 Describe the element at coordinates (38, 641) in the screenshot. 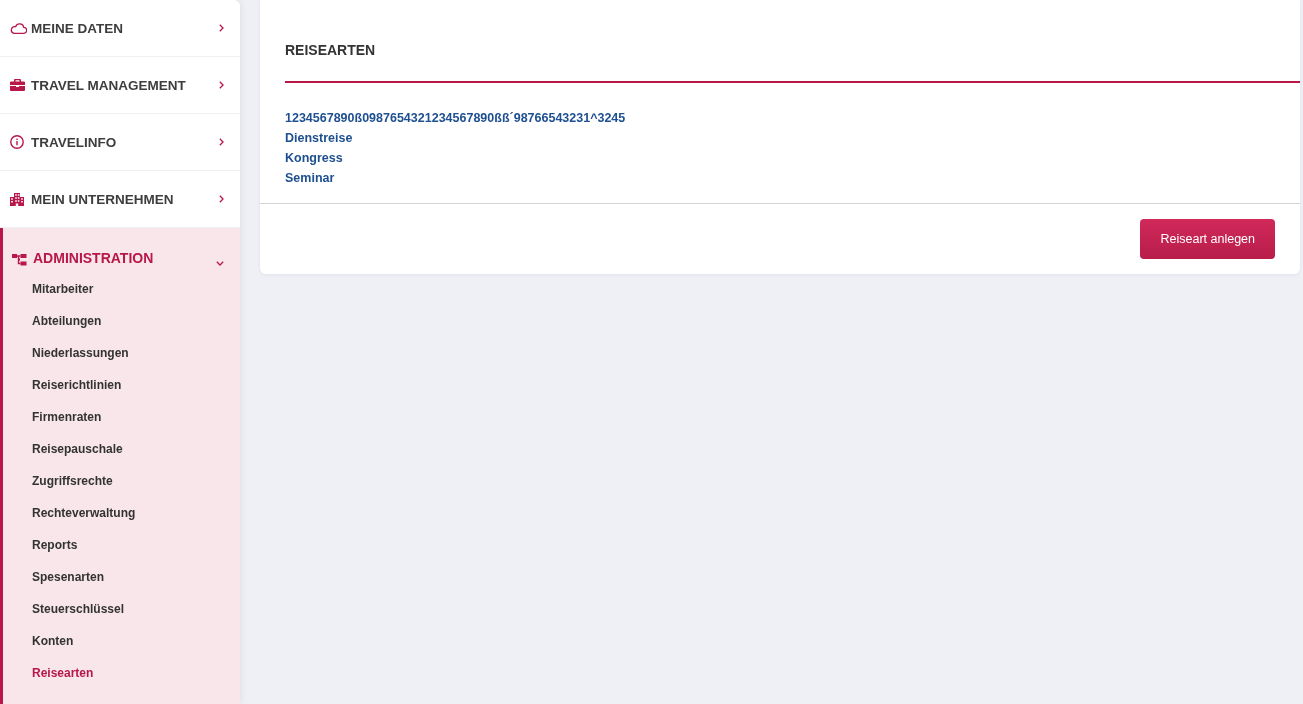

I see `submenu-item: Konten` at that location.